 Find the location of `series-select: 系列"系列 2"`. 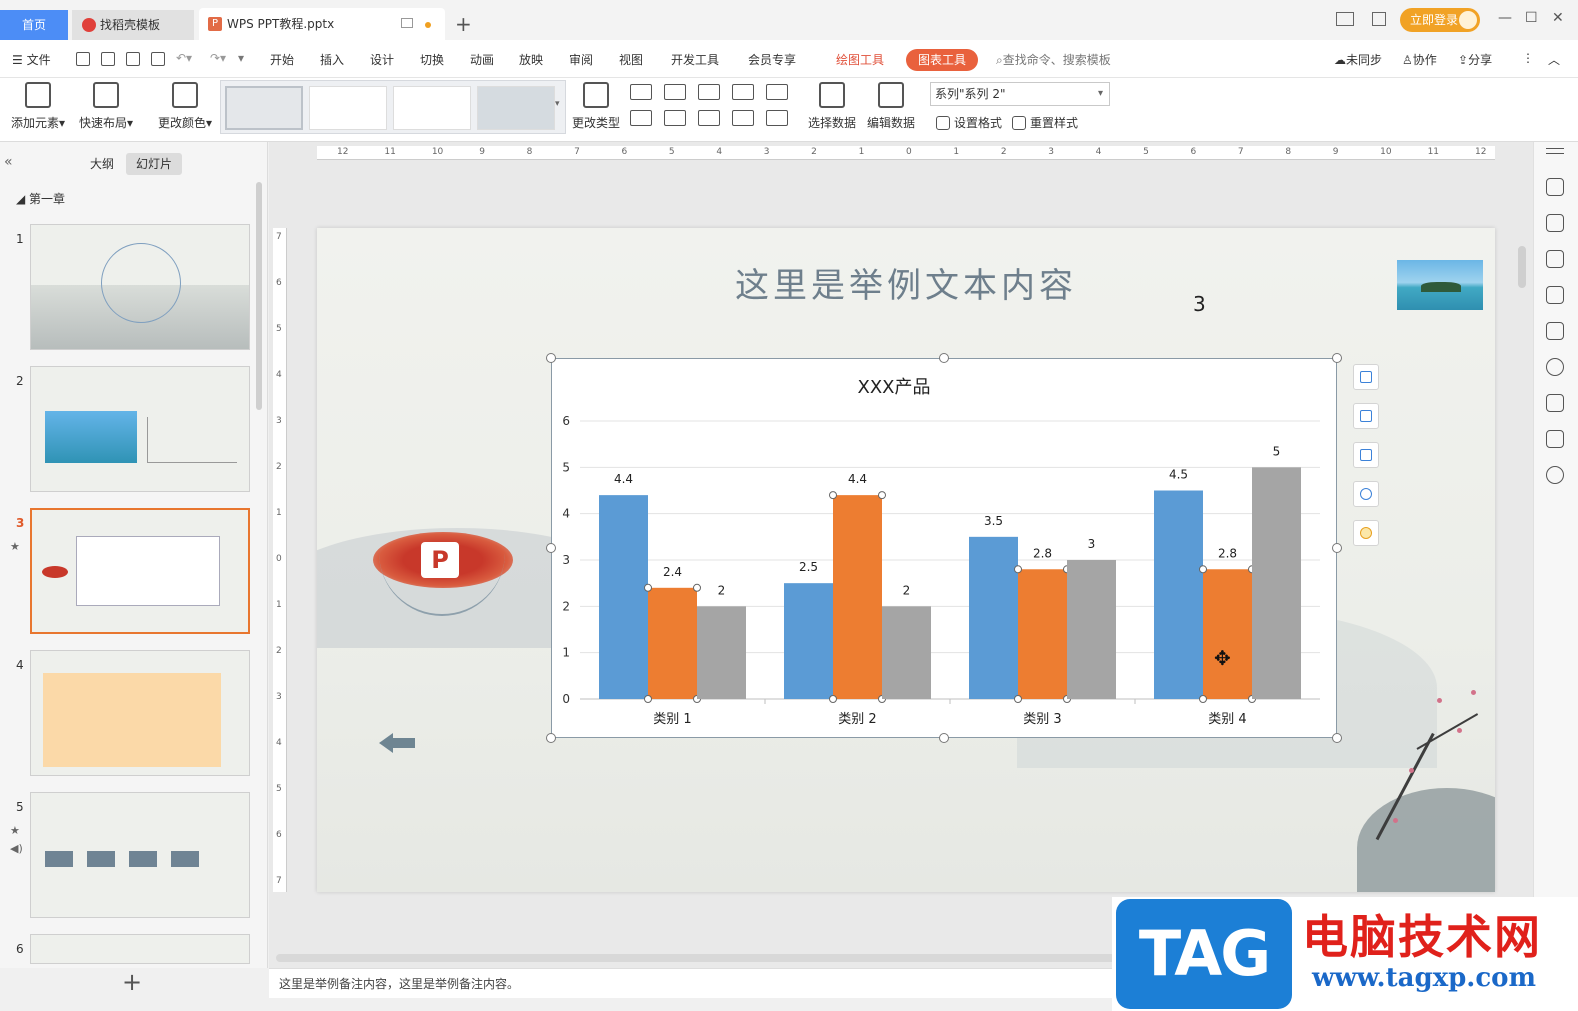

series-select: 系列"系列 2" is located at coordinates (1020, 94).